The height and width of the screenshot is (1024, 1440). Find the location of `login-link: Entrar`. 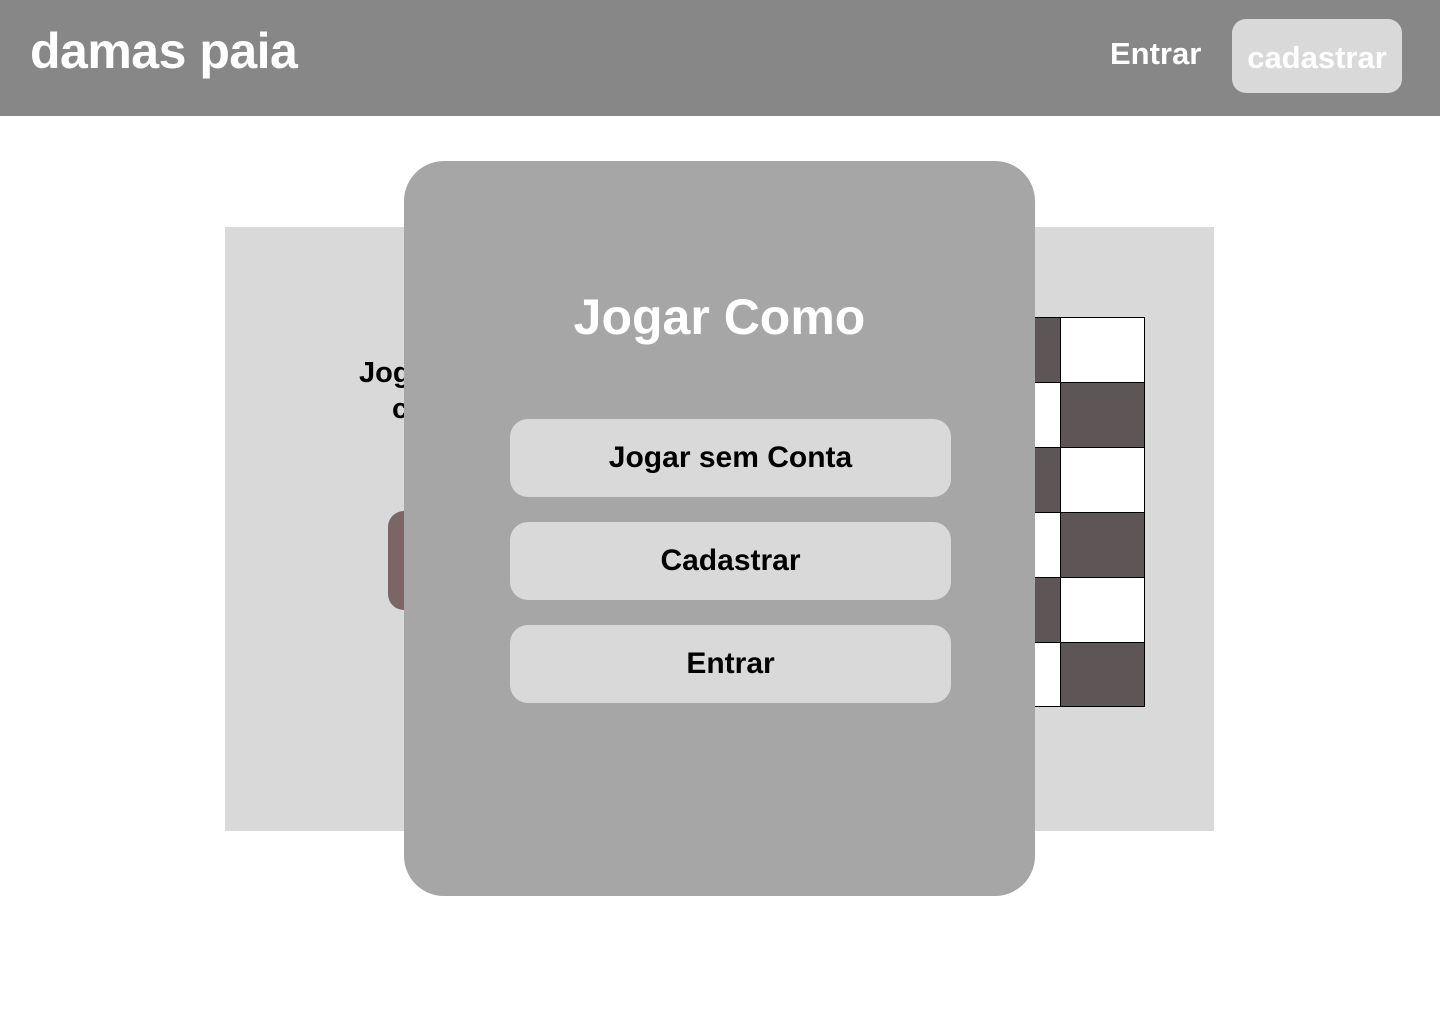

login-link: Entrar is located at coordinates (1155, 54).